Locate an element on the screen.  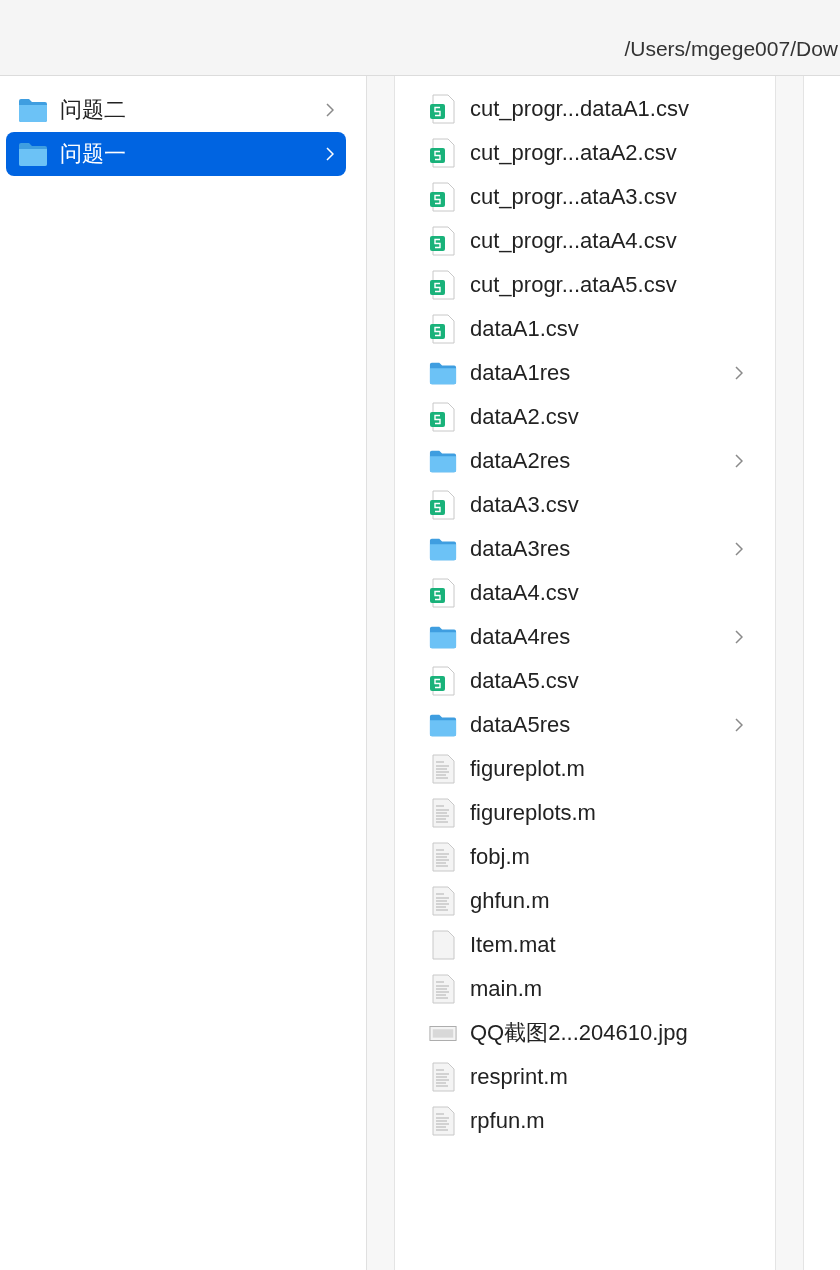
file-name: dataA3.csv is located at coordinates (606, 505).